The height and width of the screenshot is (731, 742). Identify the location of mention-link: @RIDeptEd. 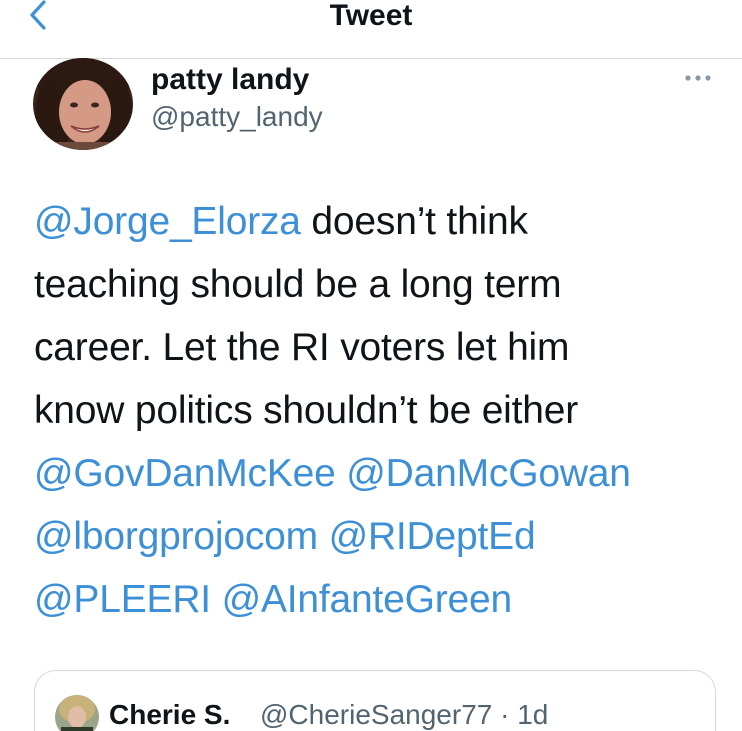
(432, 536).